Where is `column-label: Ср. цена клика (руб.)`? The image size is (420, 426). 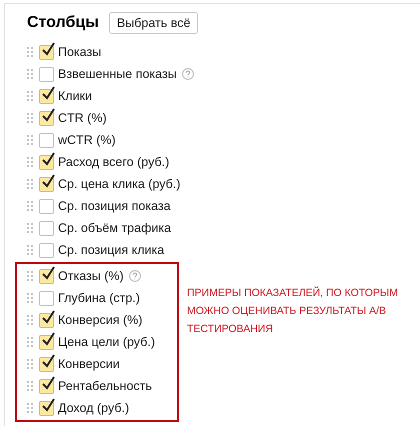
column-label: Ср. цена клика (руб.) is located at coordinates (119, 184).